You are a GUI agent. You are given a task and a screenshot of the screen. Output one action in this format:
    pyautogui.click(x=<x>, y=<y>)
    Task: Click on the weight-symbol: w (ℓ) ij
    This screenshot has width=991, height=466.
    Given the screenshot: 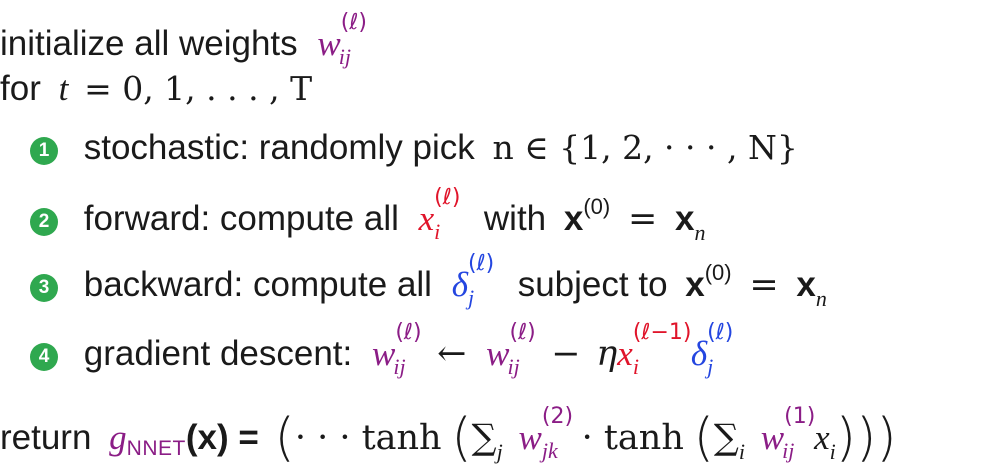 What is the action you would take?
    pyautogui.click(x=342, y=39)
    